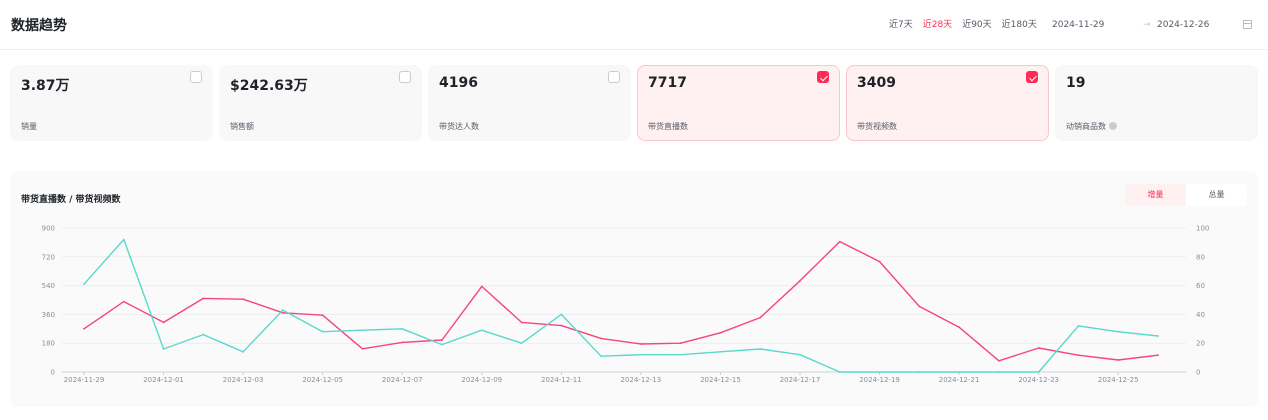 The image size is (1268, 420). I want to click on y-right-tick-label: 100, so click(1202, 229).